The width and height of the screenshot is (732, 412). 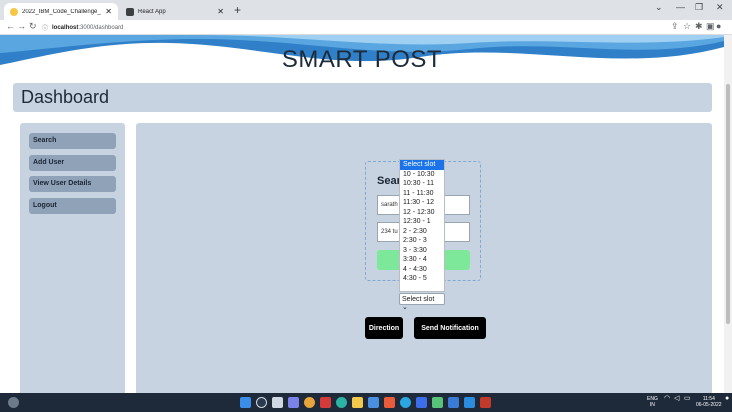 I want to click on reload-icon: ↻, so click(x=33, y=26).